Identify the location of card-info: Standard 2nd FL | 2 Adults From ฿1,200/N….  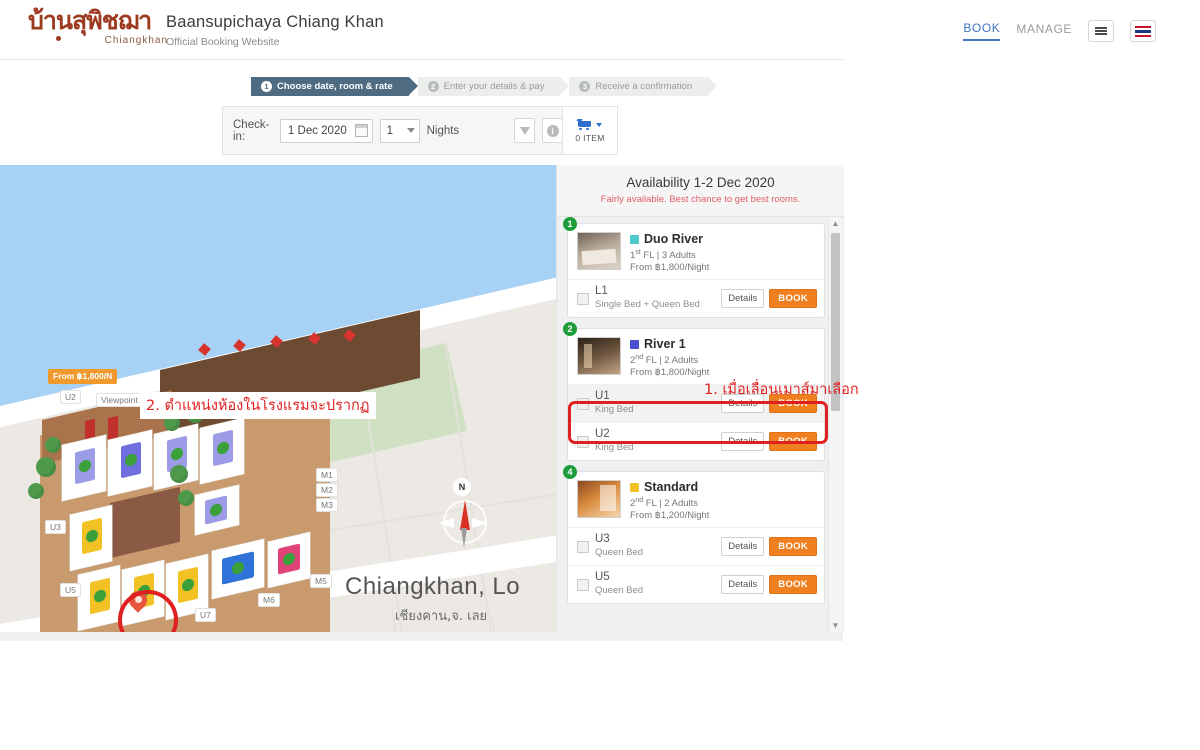
(669, 500).